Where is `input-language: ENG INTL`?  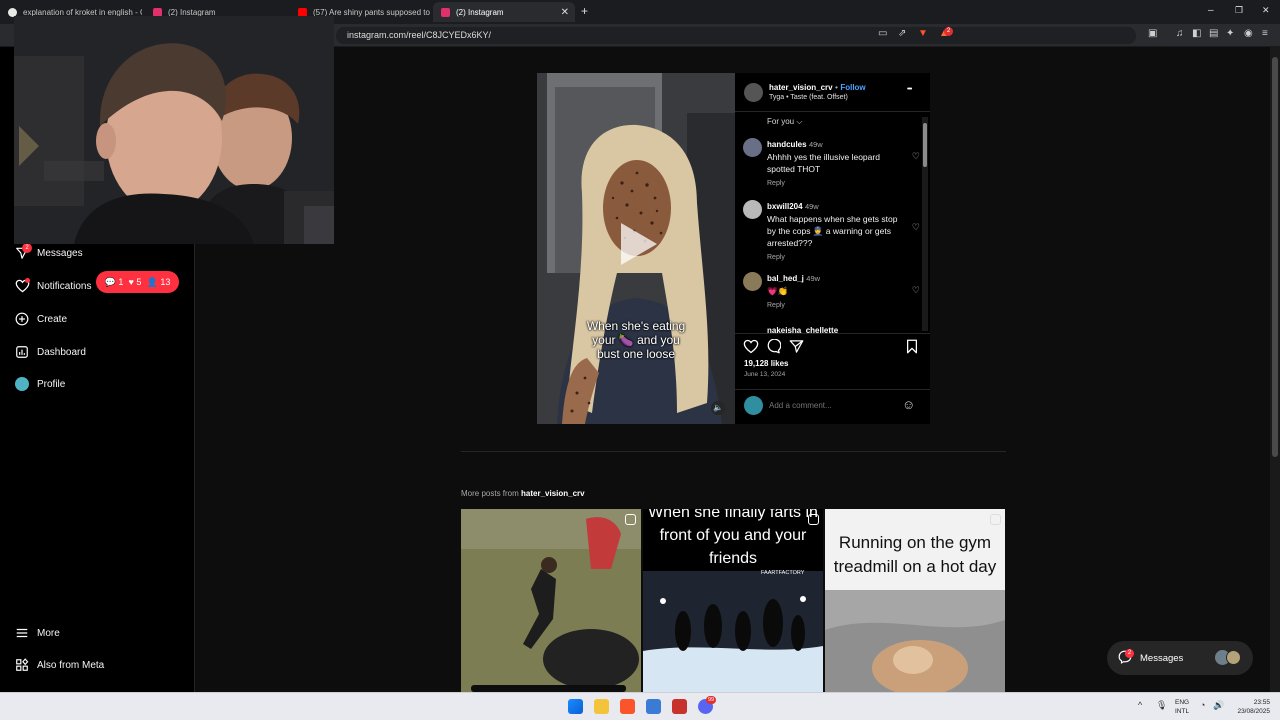
input-language: ENG INTL is located at coordinates (1182, 707).